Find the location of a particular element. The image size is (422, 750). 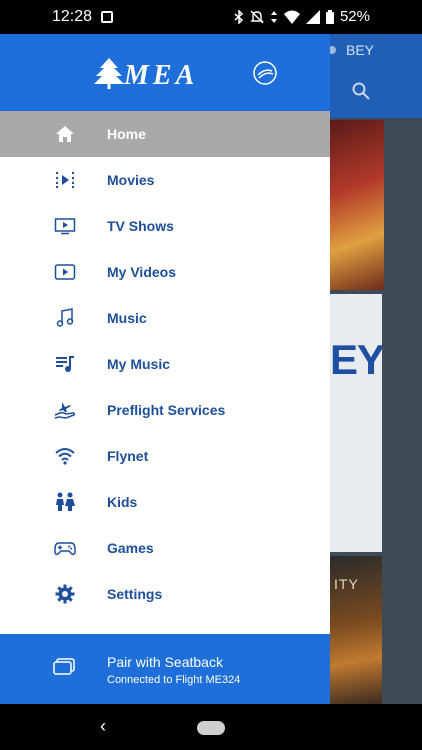

footer-subtitle: Connected to Flight ME324 is located at coordinates (174, 680).